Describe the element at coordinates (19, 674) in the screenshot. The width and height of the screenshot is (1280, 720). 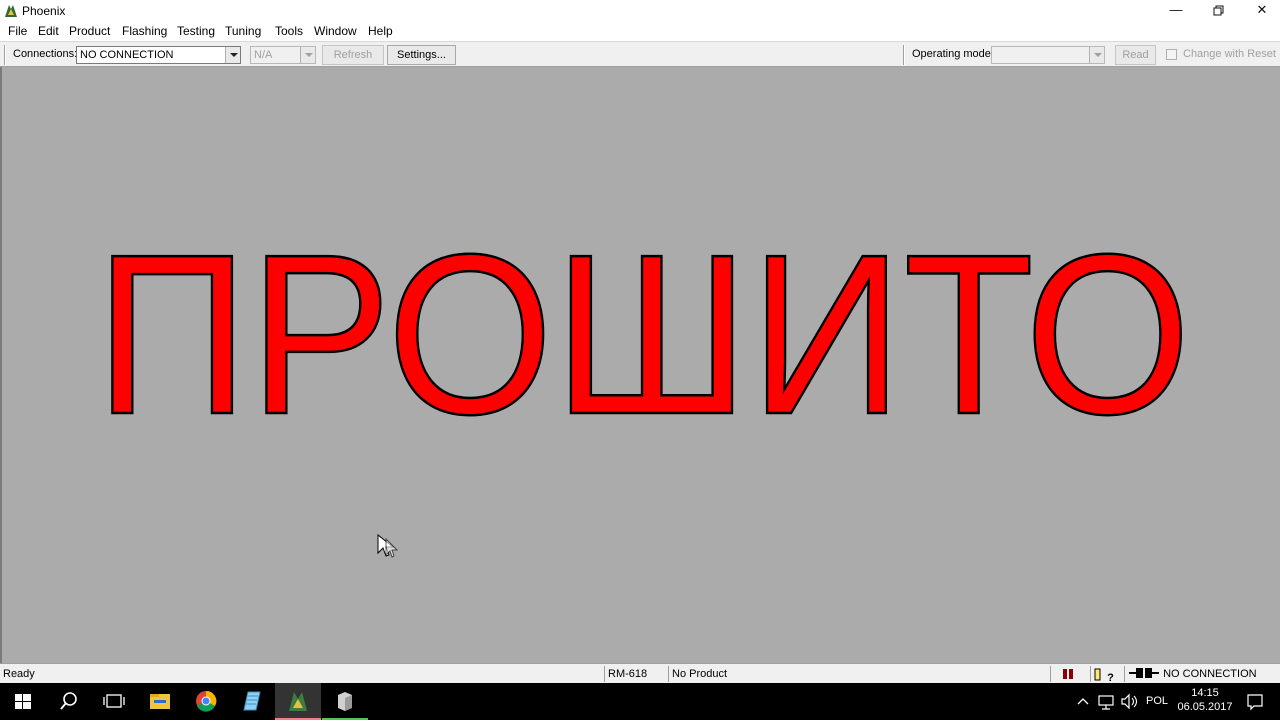
I see `status-ready: Ready` at that location.